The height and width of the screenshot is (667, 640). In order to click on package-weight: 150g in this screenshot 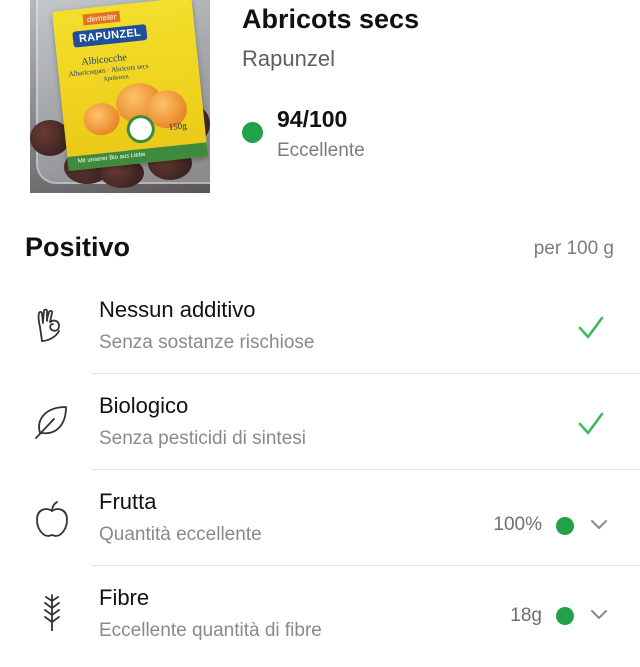, I will do `click(178, 126)`.